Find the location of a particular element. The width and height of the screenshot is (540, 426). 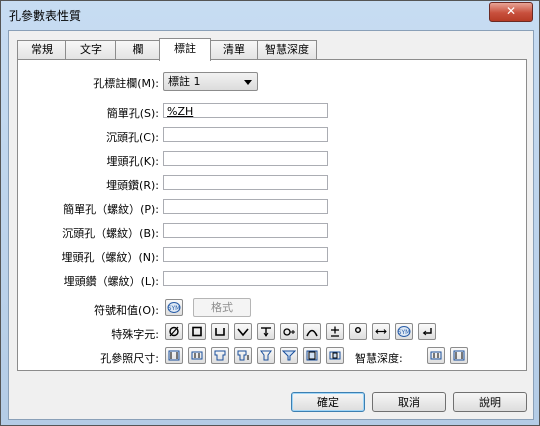

between-icon is located at coordinates (381, 331).